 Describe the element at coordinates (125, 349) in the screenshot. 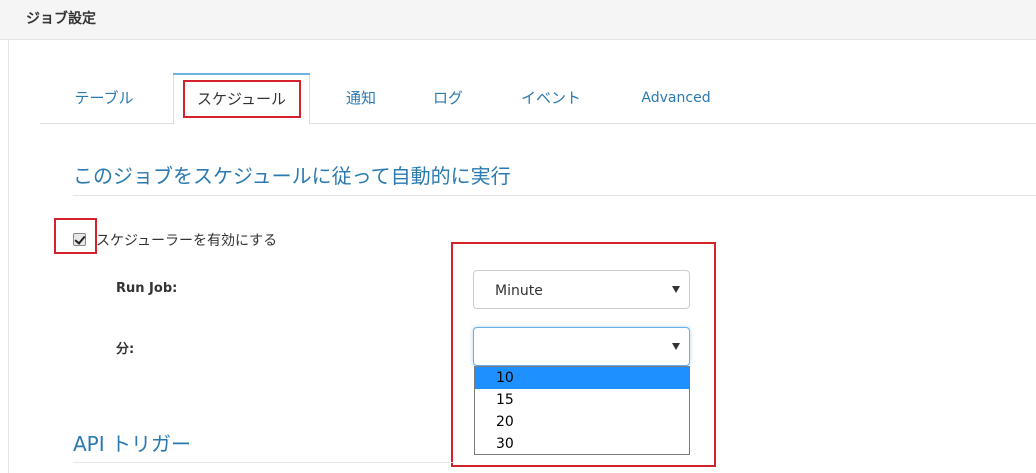

I see `minute-label: 分:` at that location.